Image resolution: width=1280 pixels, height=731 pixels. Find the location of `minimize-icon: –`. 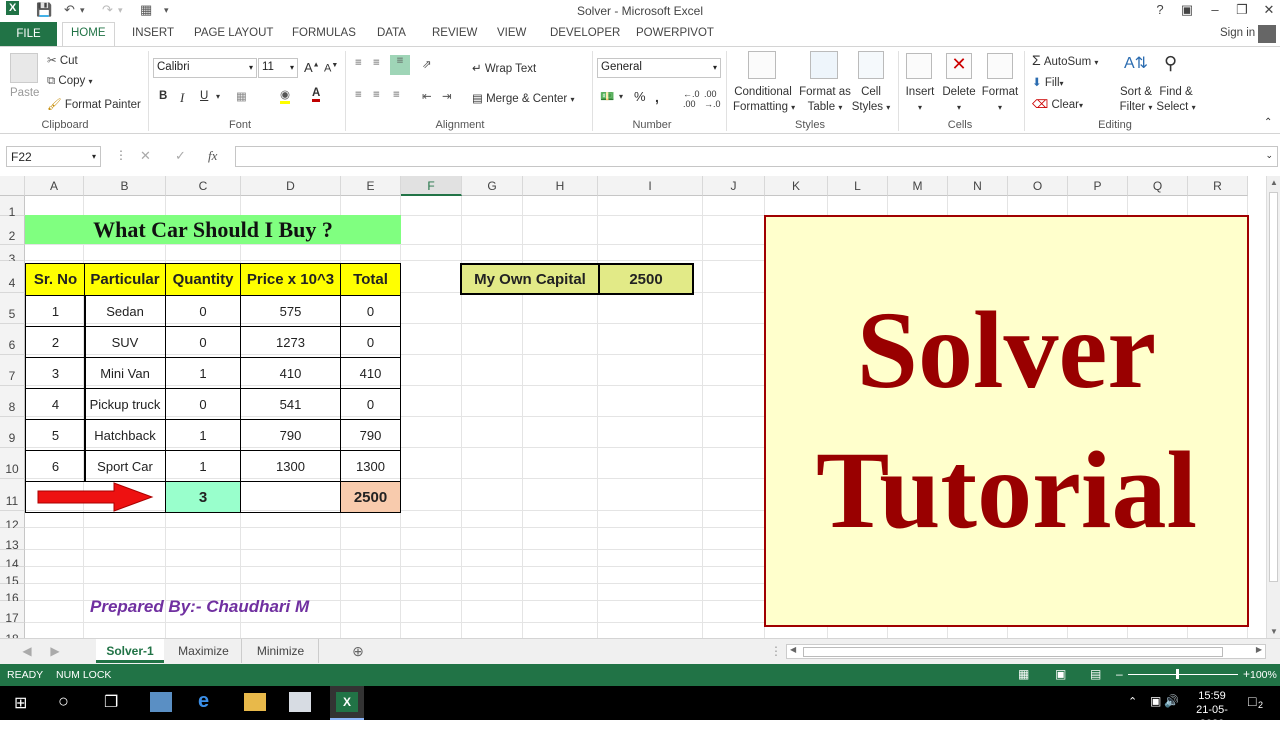

minimize-icon: – is located at coordinates (1215, 9).